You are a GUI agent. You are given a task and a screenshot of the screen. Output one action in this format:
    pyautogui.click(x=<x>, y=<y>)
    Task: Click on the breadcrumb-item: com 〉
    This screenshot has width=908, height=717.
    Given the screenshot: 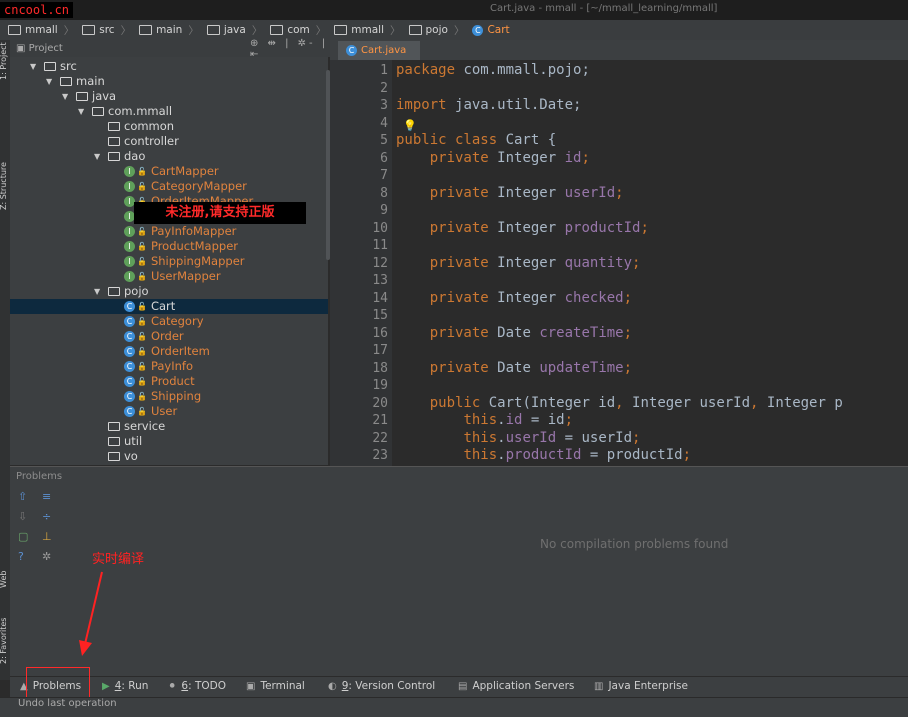 What is the action you would take?
    pyautogui.click(x=298, y=30)
    